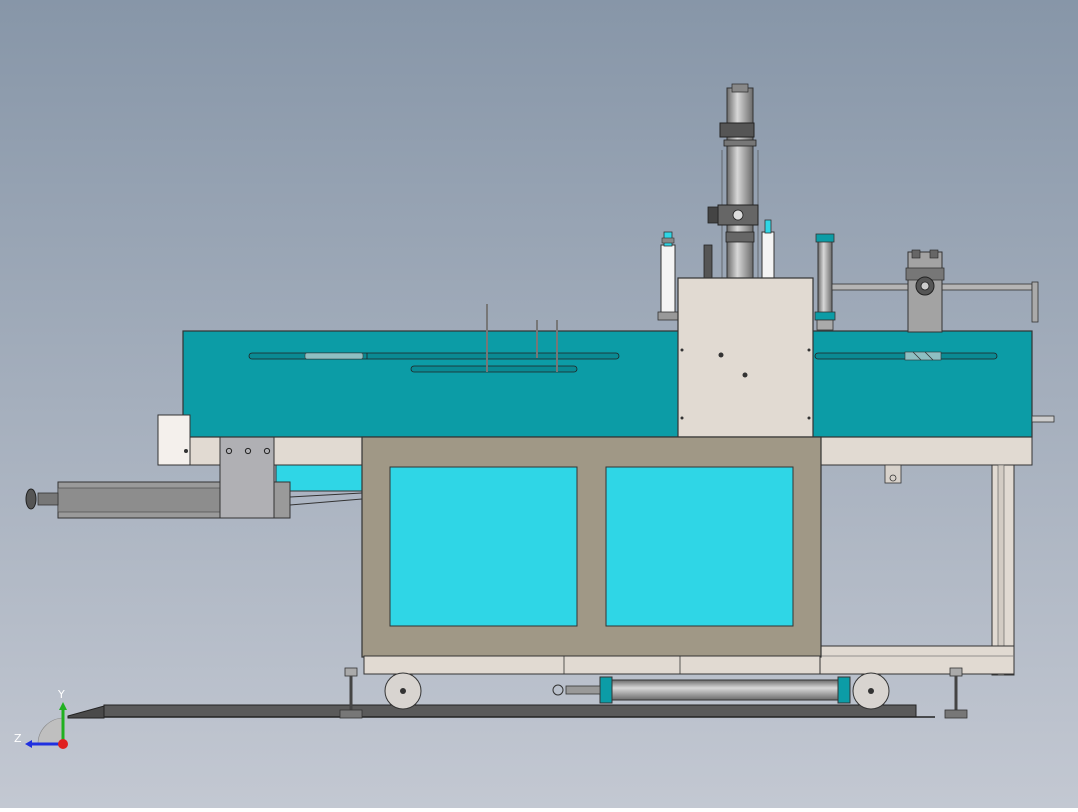 The image size is (1078, 812). Describe the element at coordinates (699, 546) in the screenshot. I see `cabinet-window-right` at that location.